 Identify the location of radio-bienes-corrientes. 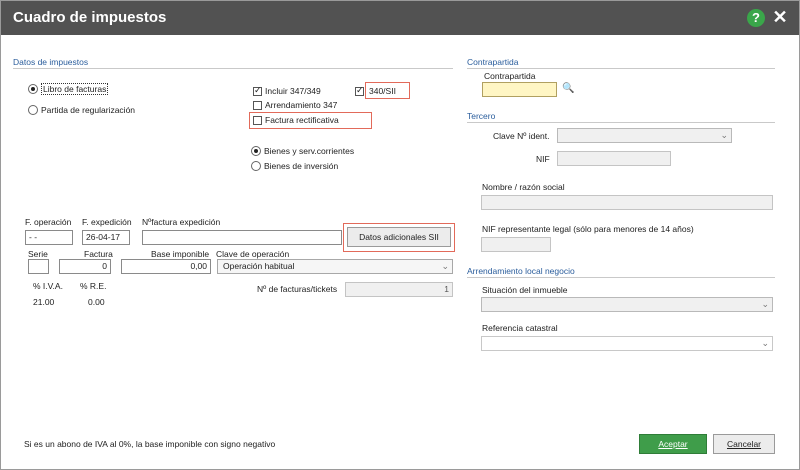
(256, 151).